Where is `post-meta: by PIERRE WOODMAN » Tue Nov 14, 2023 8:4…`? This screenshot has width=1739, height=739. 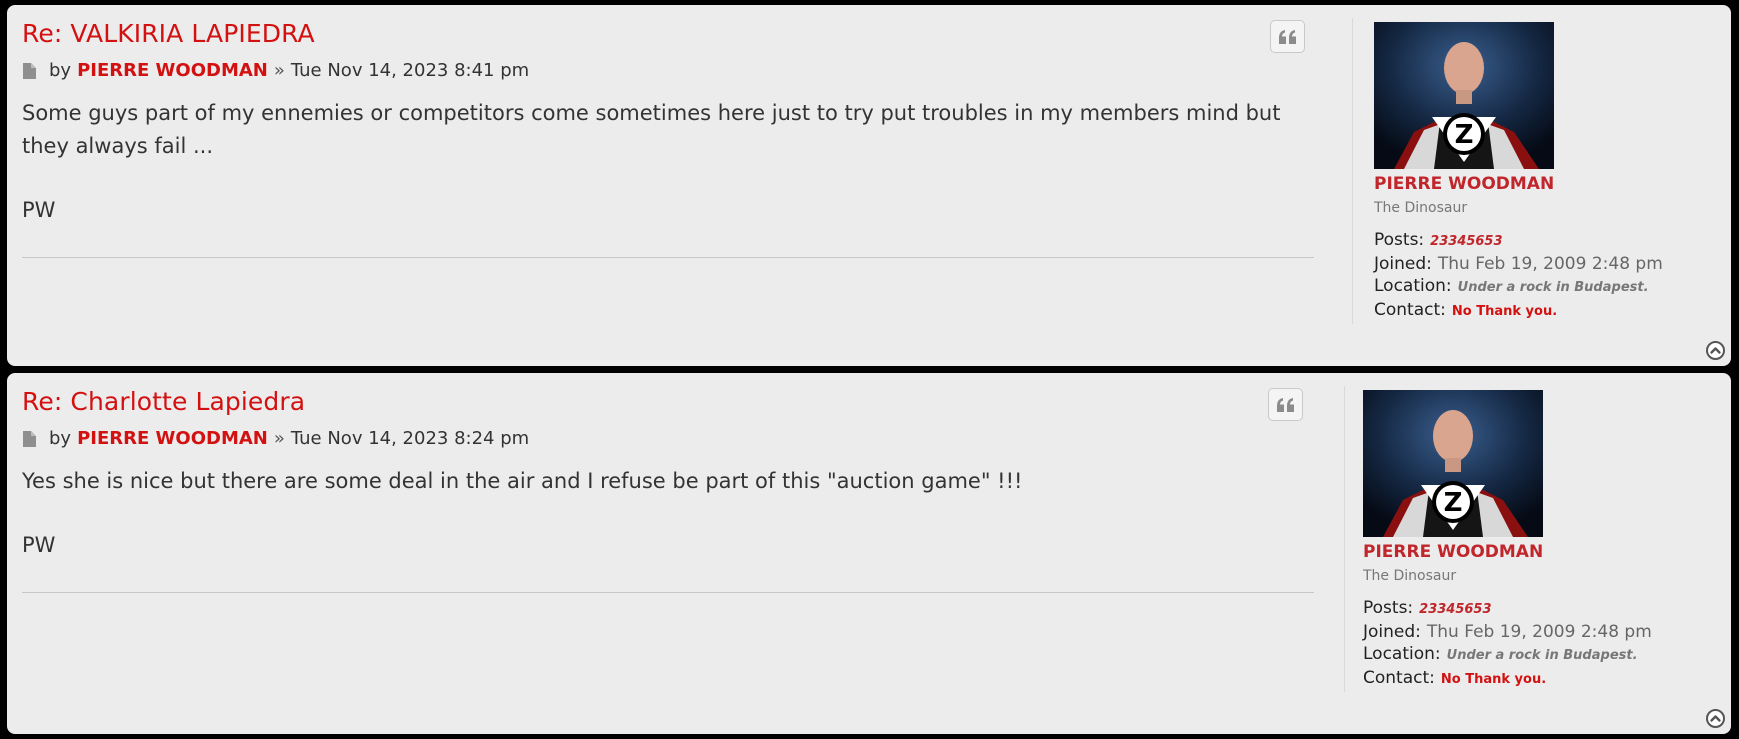 post-meta: by PIERRE WOODMAN » Tue Nov 14, 2023 8:4… is located at coordinates (275, 70).